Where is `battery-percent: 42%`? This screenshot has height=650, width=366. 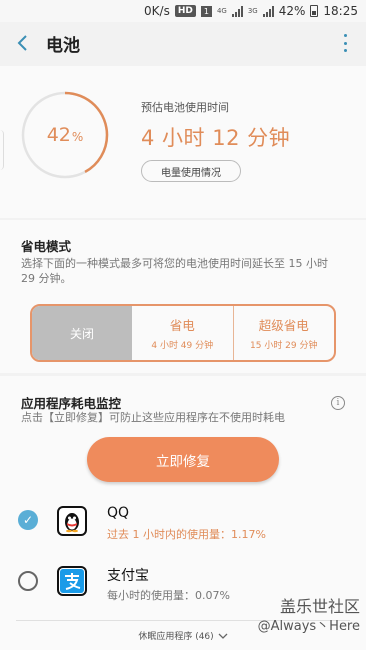 battery-percent: 42% is located at coordinates (292, 11).